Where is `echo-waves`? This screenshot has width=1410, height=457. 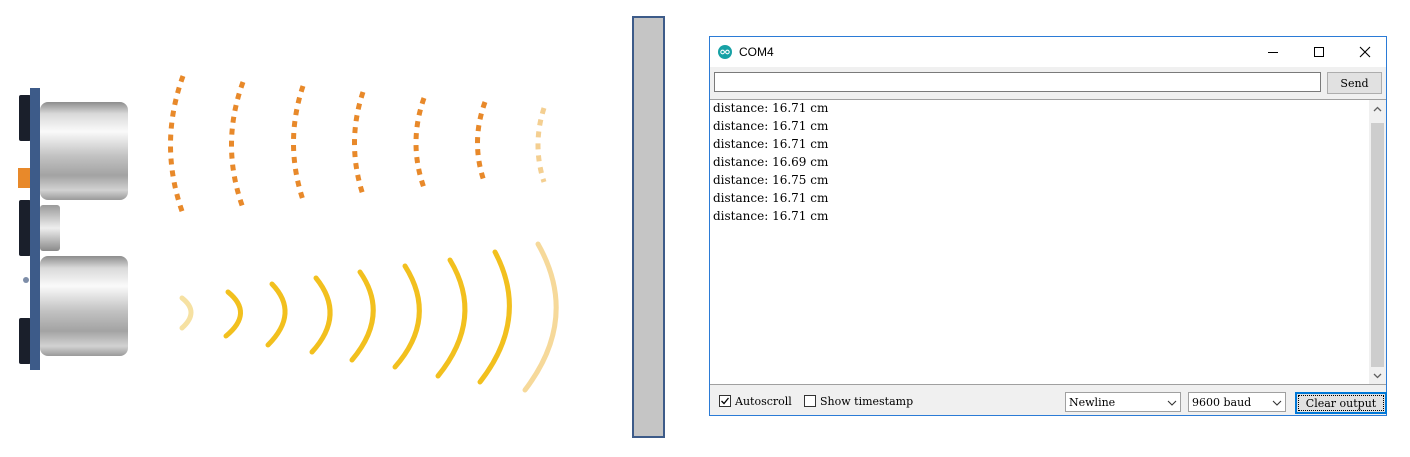 echo-waves is located at coordinates (369, 317).